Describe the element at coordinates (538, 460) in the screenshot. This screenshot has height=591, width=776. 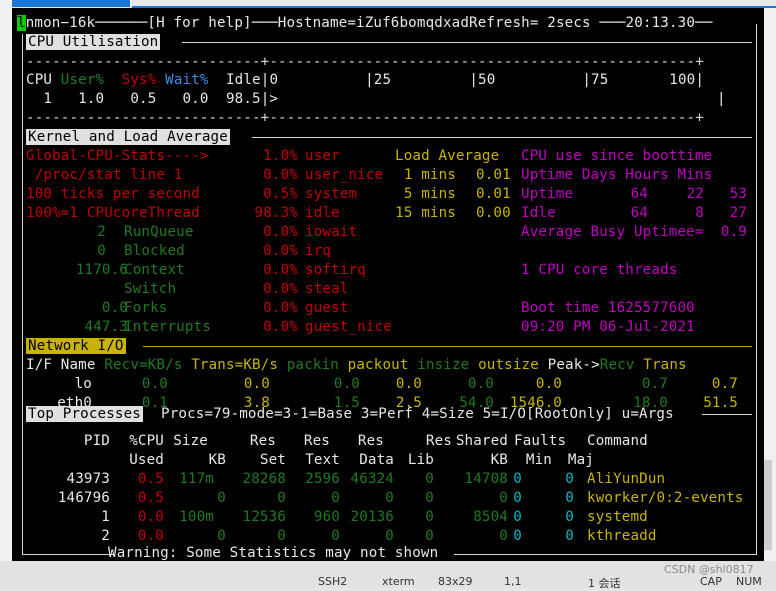
I see `proc-subheader-min: Min` at that location.